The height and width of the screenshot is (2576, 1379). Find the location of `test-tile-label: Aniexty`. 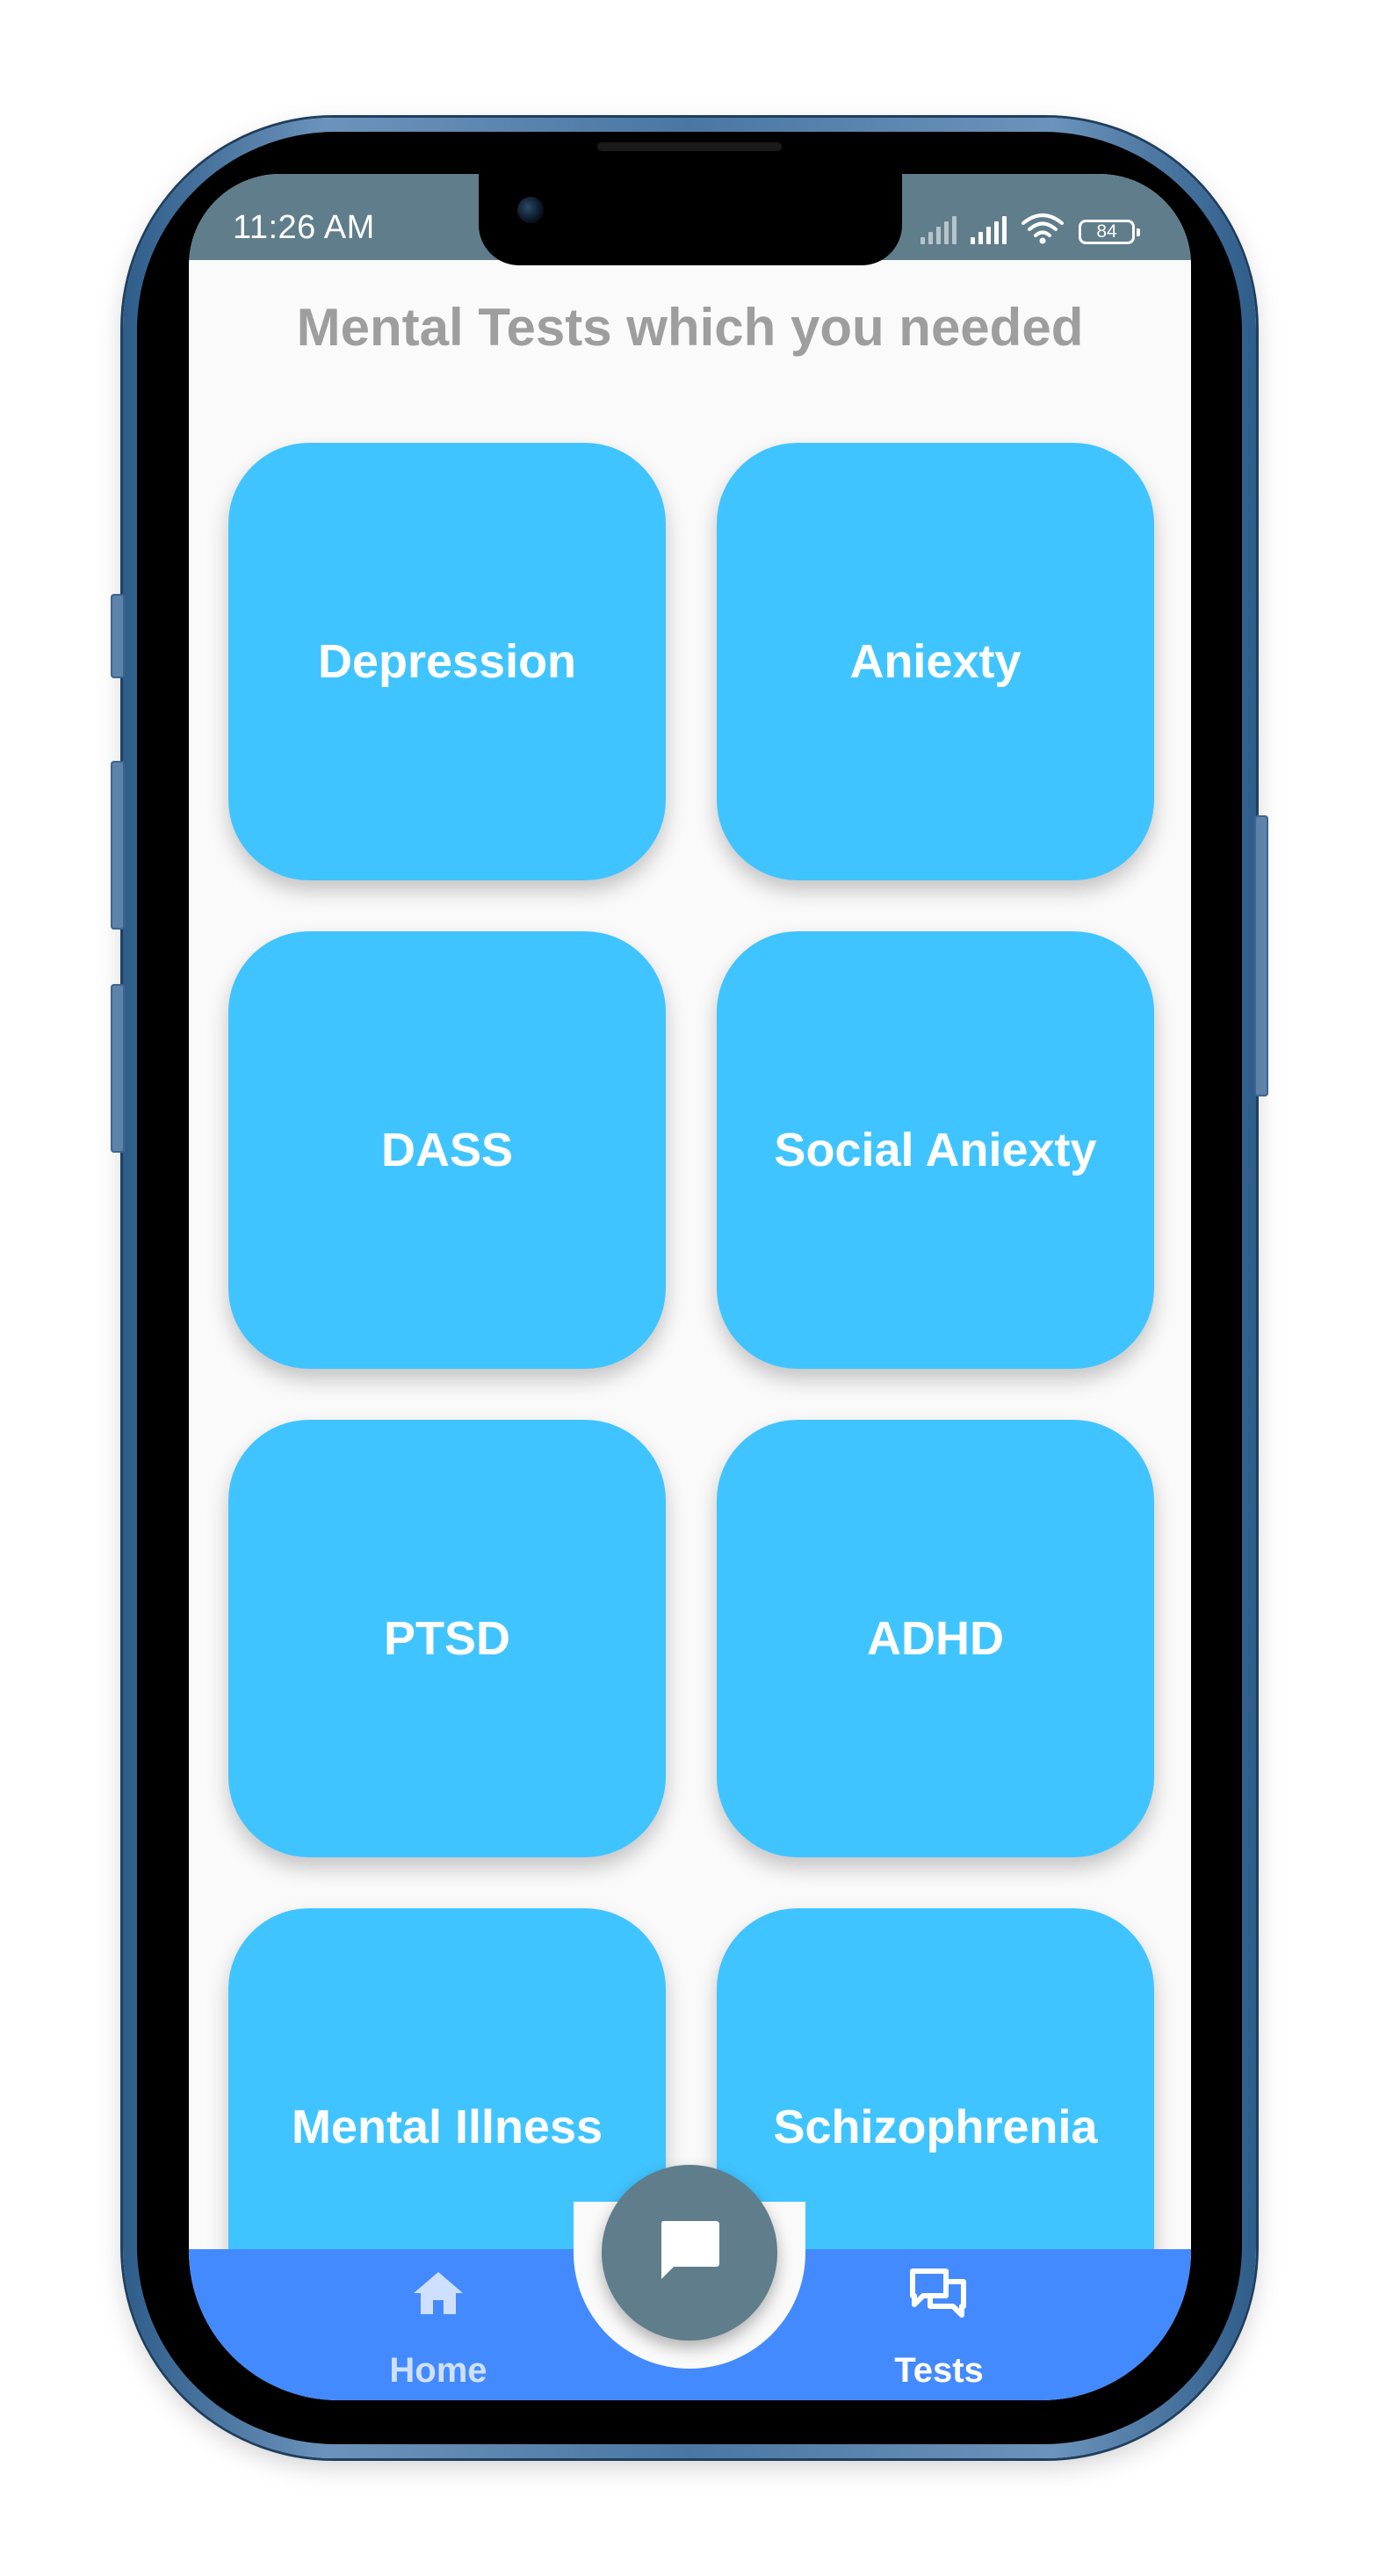

test-tile-label: Aniexty is located at coordinates (936, 661).